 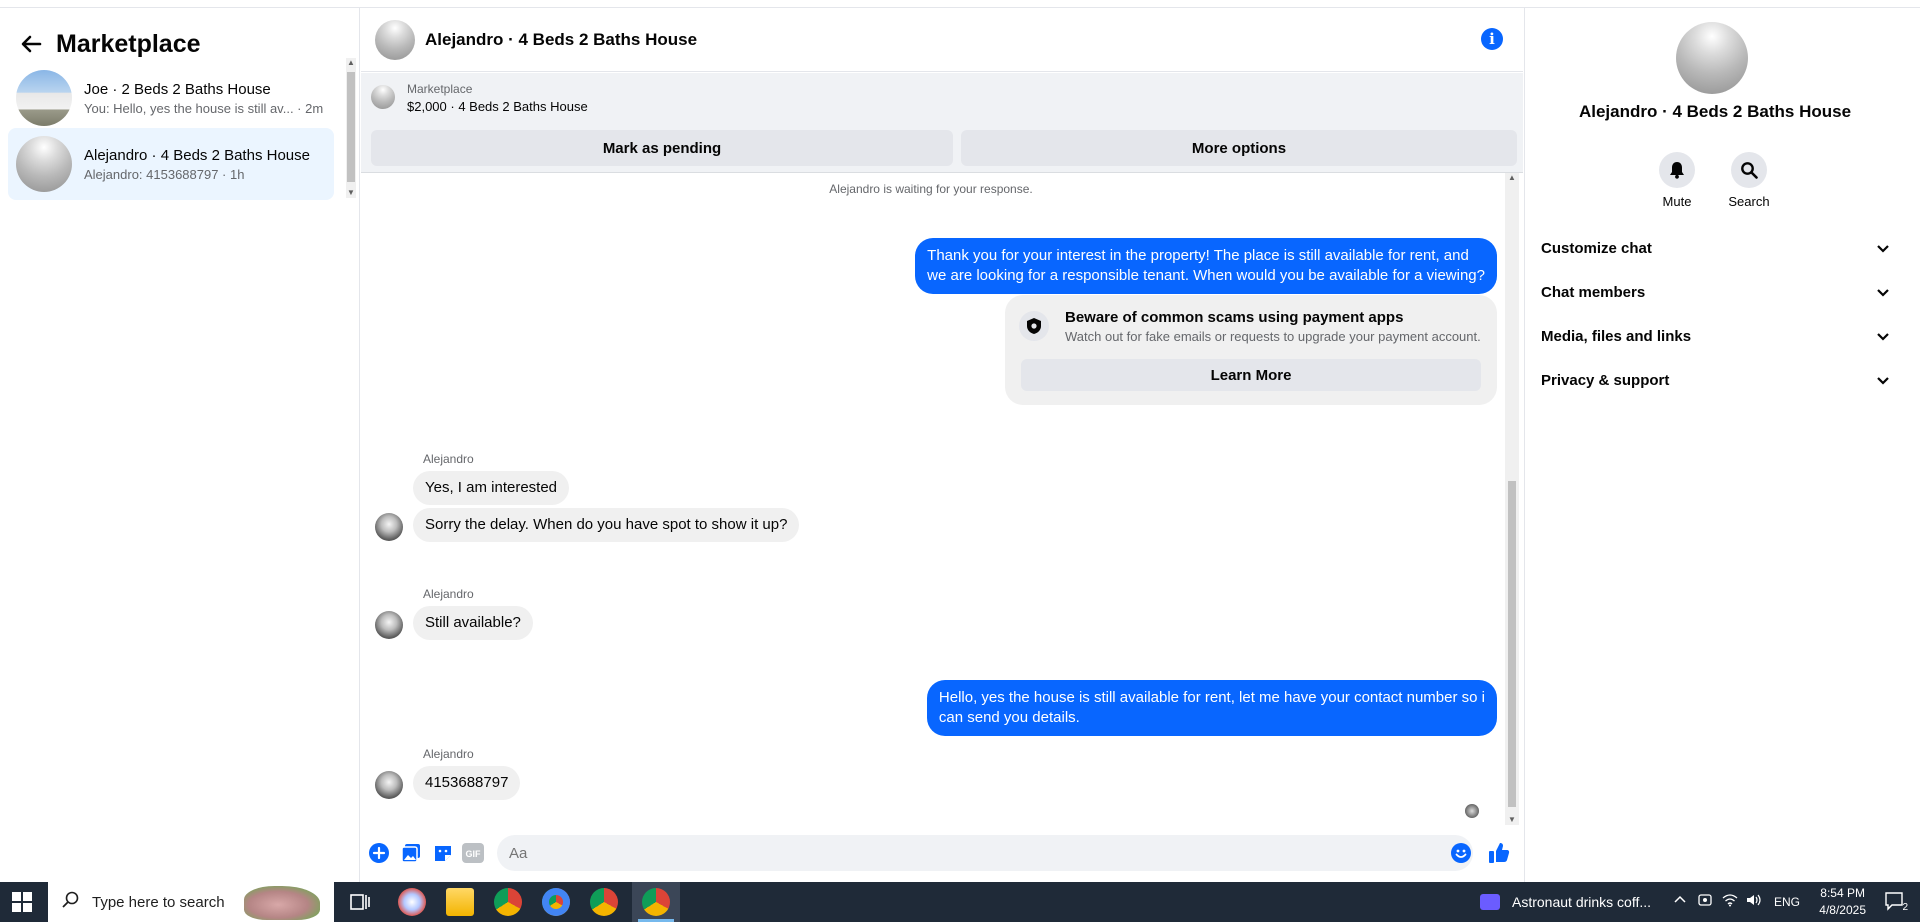 What do you see at coordinates (508, 902) in the screenshot?
I see `chrome-icon` at bounding box center [508, 902].